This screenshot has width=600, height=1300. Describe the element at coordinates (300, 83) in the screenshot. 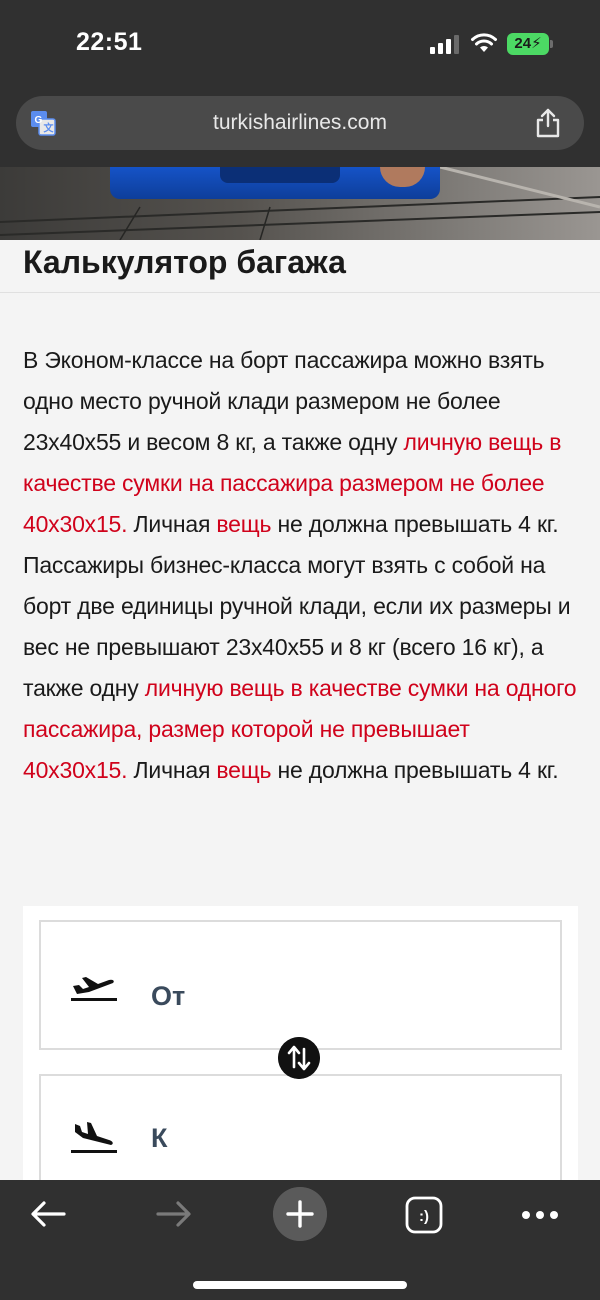

I see `browser-chrome: 22:51 24⚡ G 文 turkishairlines.com` at that location.